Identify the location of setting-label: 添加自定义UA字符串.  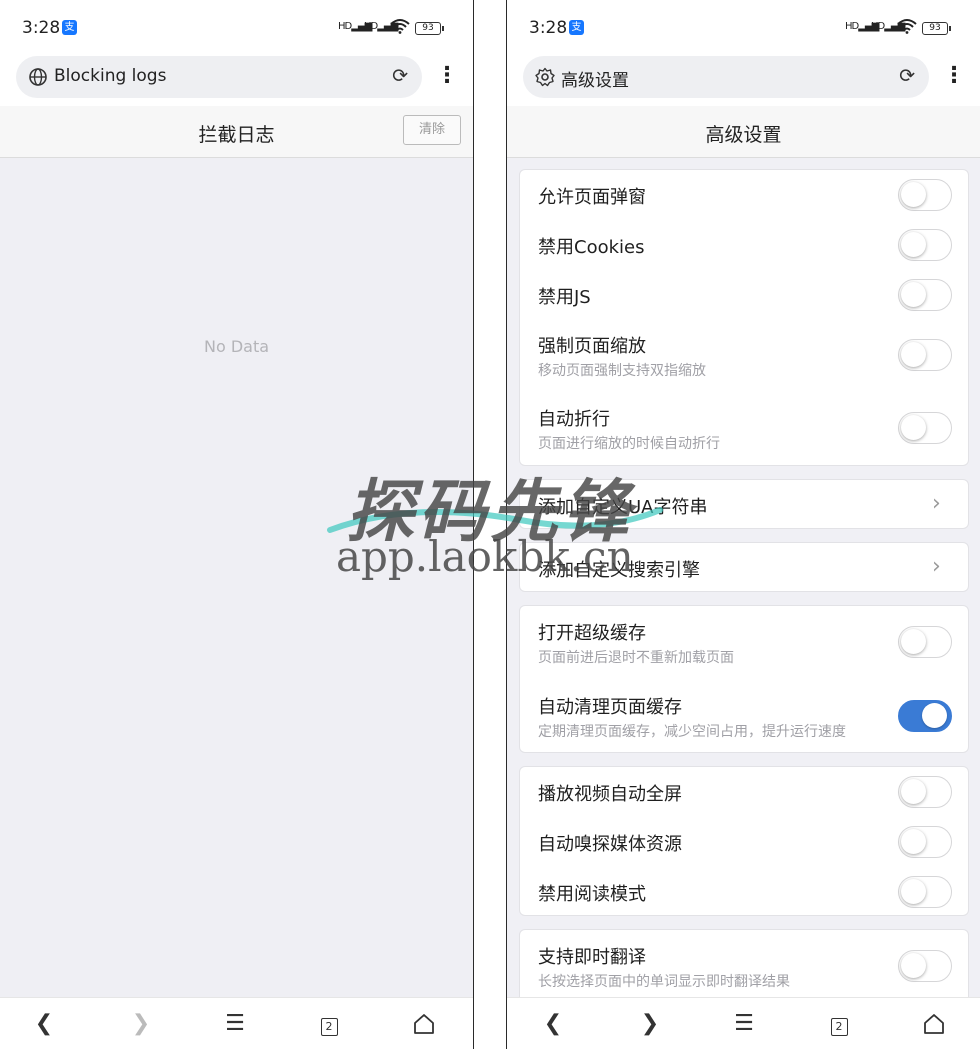
(623, 507).